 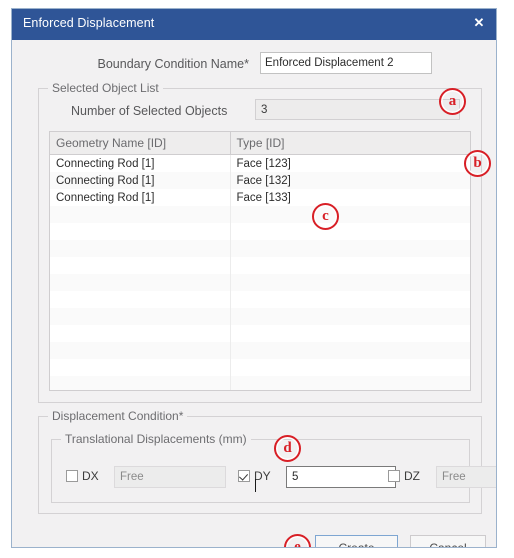 What do you see at coordinates (255, 485) in the screenshot?
I see `text-caret` at bounding box center [255, 485].